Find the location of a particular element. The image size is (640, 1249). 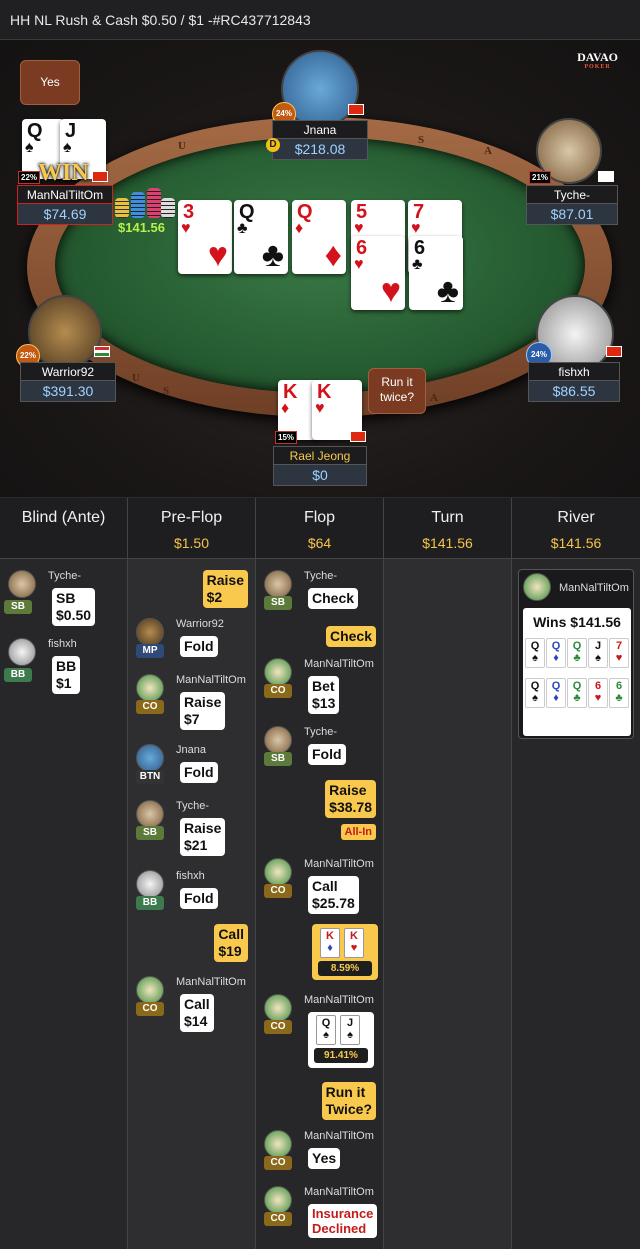

seat-stack-jnana: $218.08 is located at coordinates (320, 149).